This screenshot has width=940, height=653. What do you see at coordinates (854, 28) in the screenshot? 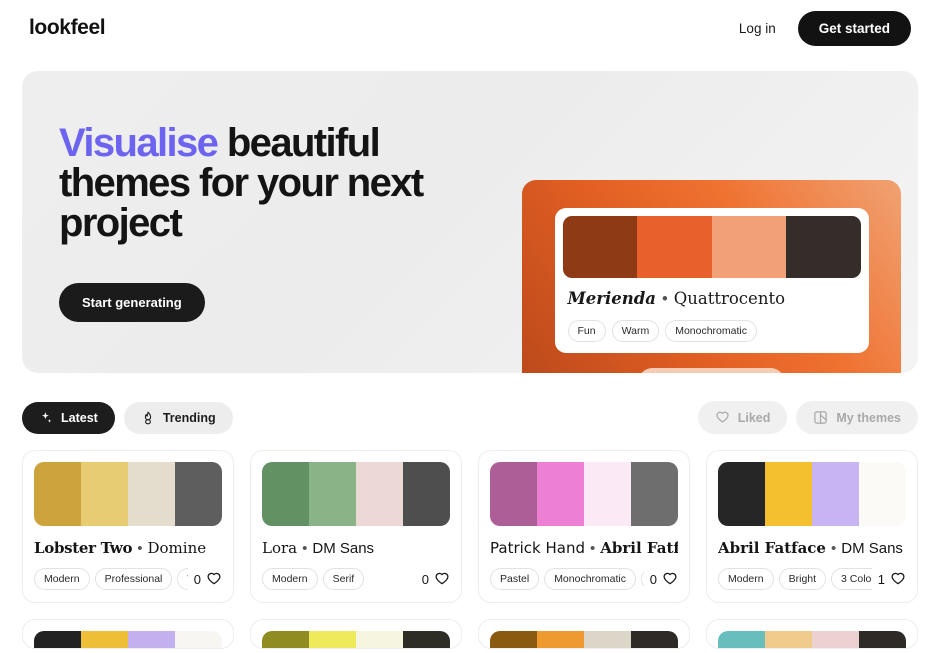
I see `get-started-button: Get started` at bounding box center [854, 28].